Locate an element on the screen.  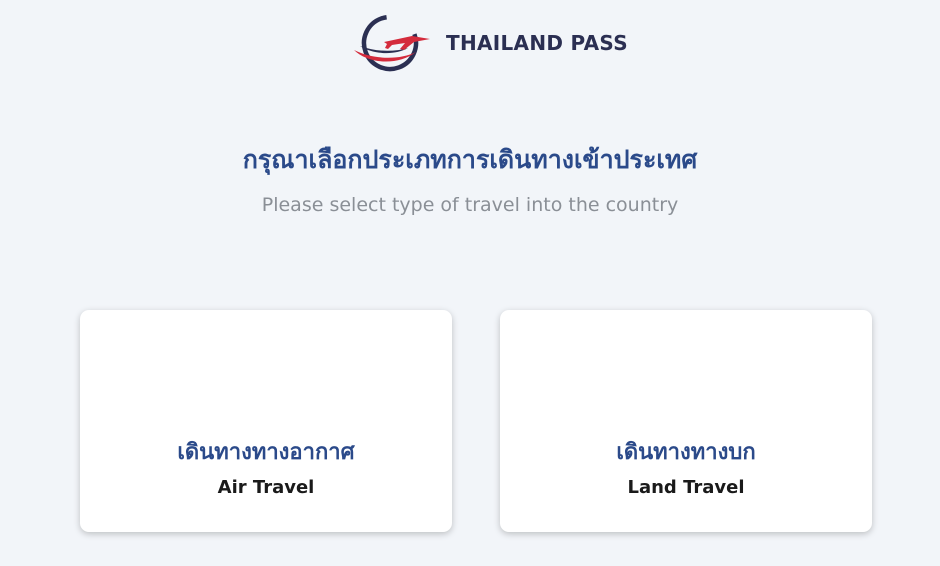
land-travel-label-thai: เดินทางทางบก is located at coordinates (686, 452).